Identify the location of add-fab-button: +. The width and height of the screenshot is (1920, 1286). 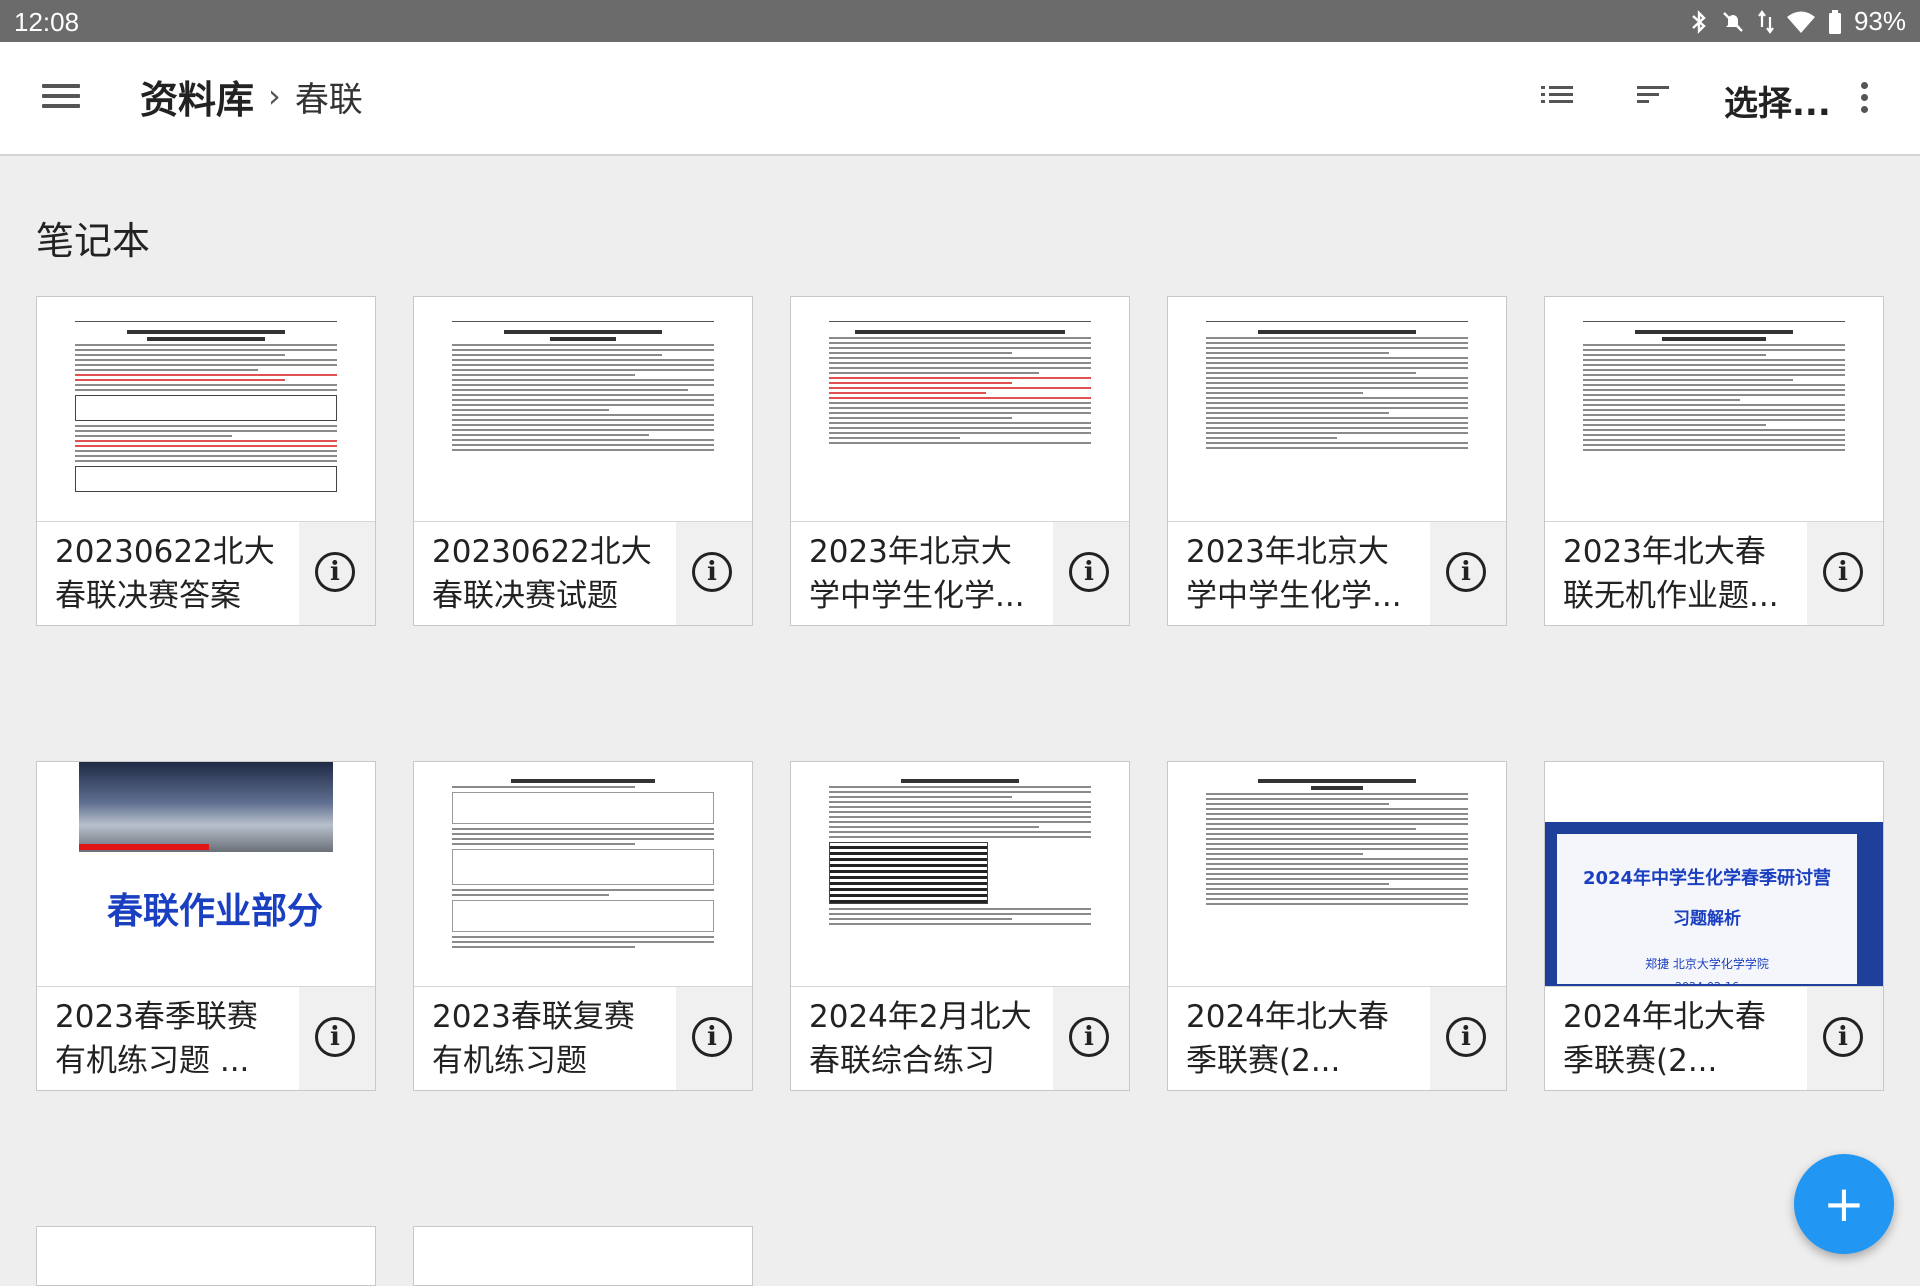
(1844, 1204).